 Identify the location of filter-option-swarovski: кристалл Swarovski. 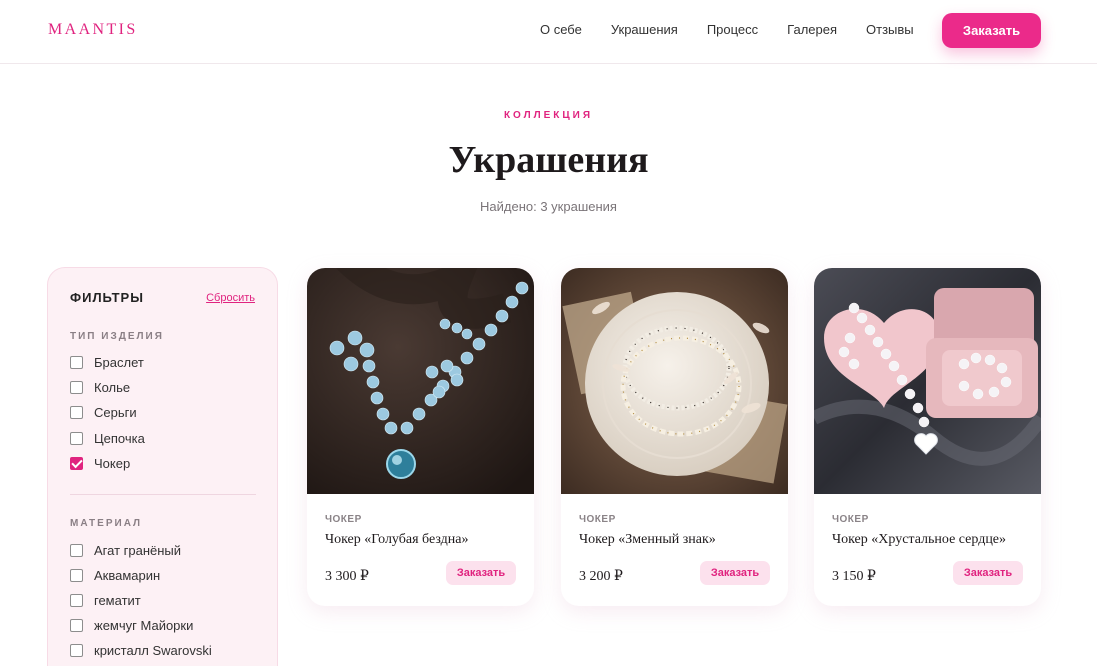
(141, 650).